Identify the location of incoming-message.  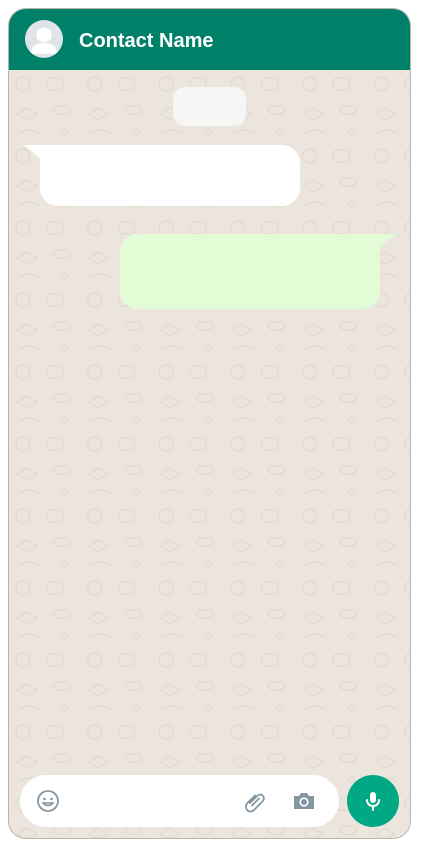
(170, 175).